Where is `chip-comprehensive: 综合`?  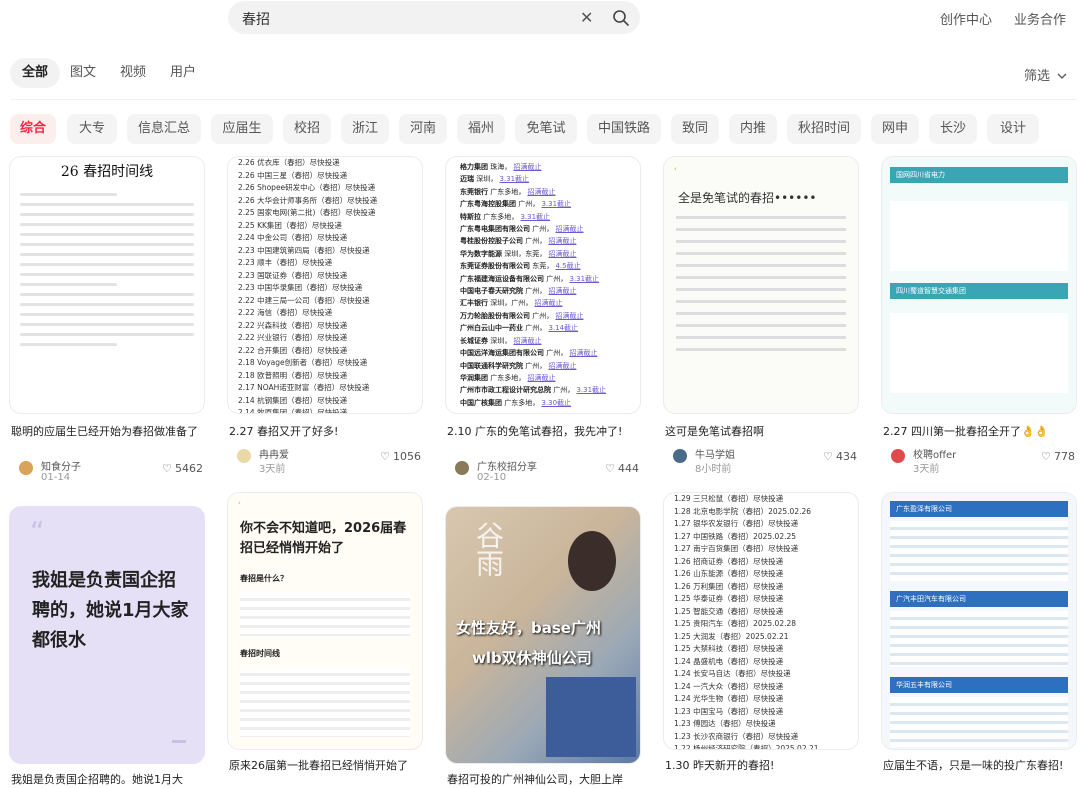 chip-comprehensive: 综合 is located at coordinates (33, 129).